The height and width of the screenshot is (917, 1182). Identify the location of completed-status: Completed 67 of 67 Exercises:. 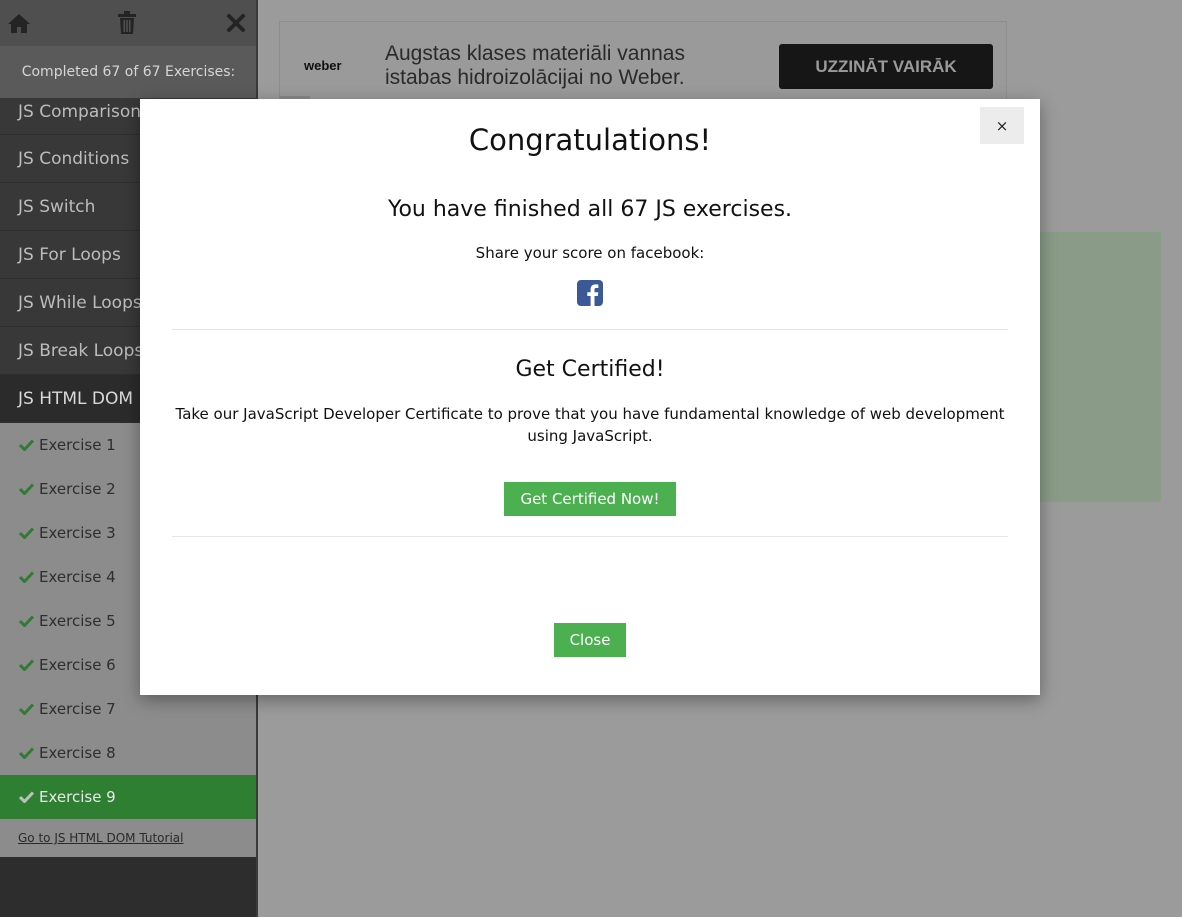
(128, 72).